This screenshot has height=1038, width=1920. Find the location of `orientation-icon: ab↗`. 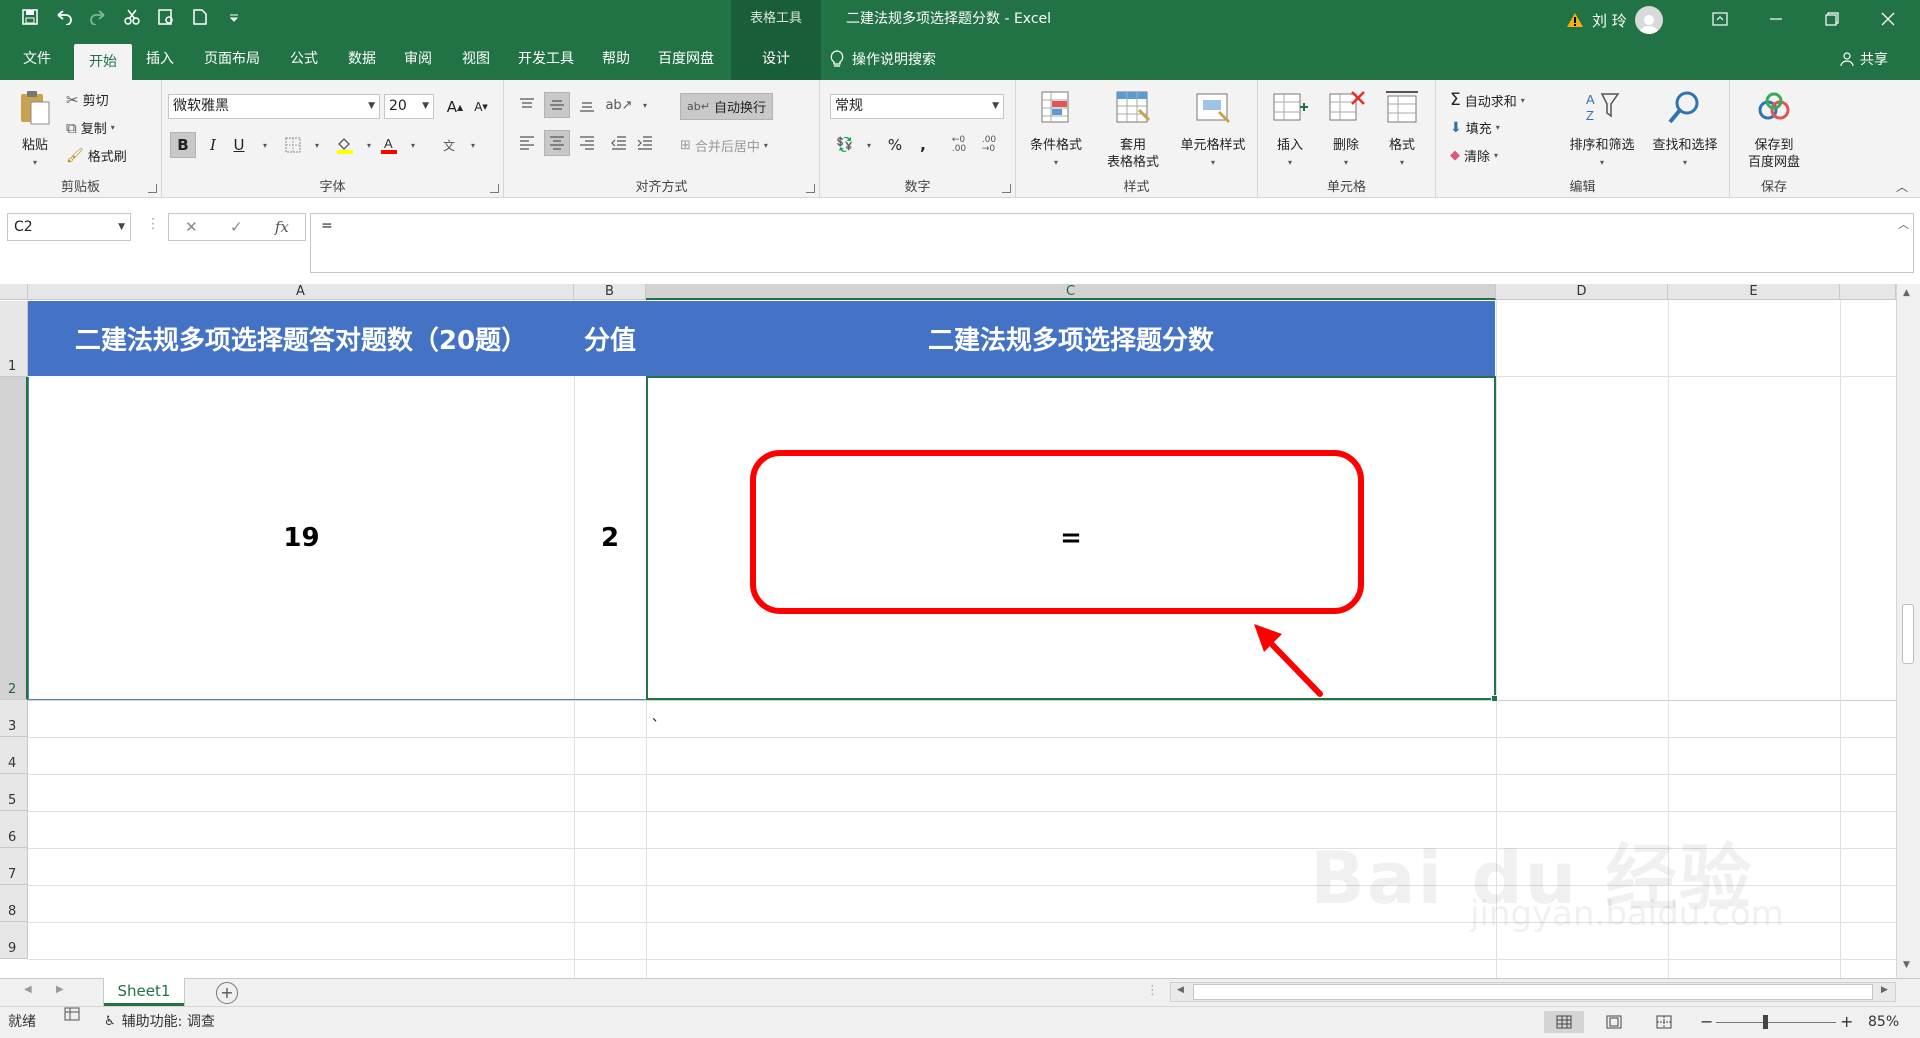

orientation-icon: ab↗ is located at coordinates (618, 105).